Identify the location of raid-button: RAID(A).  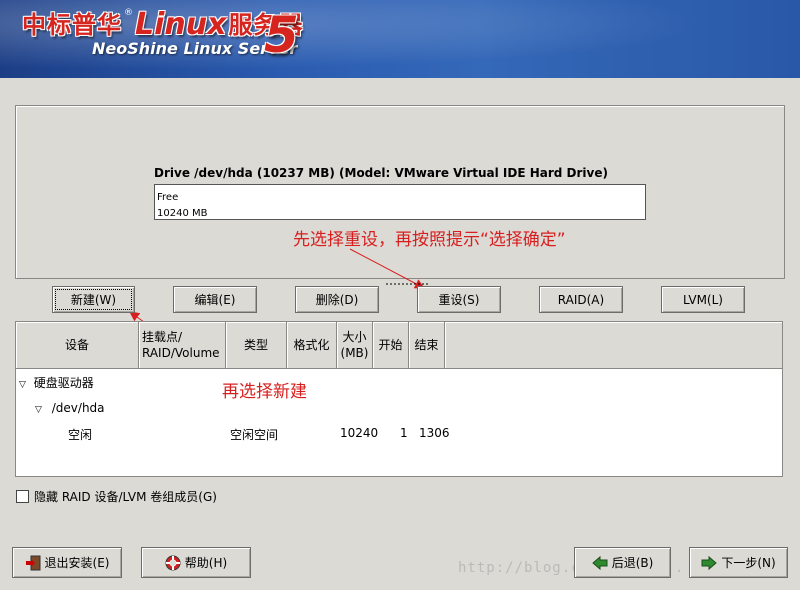
(581, 299).